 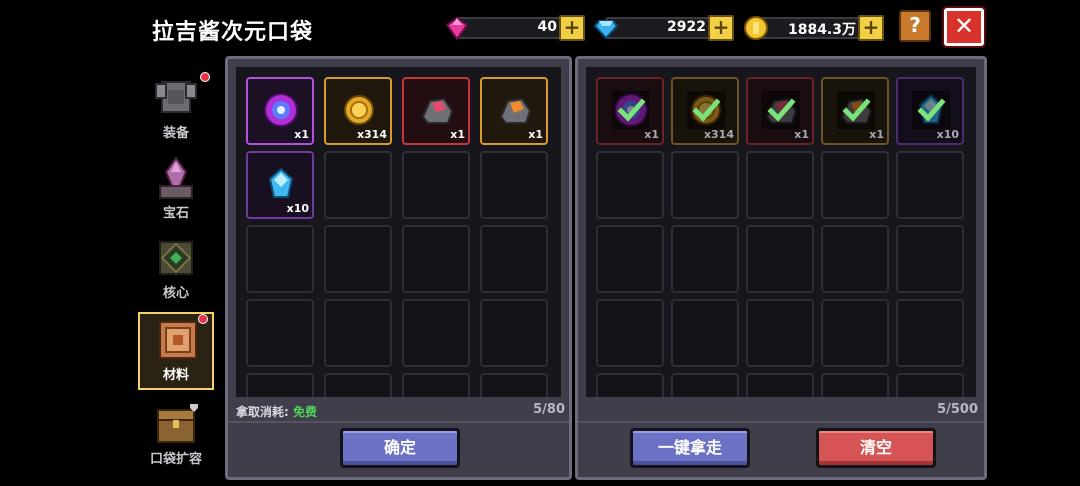 What do you see at coordinates (175, 459) in the screenshot?
I see `sidebar-item-label: 口袋扩容` at bounding box center [175, 459].